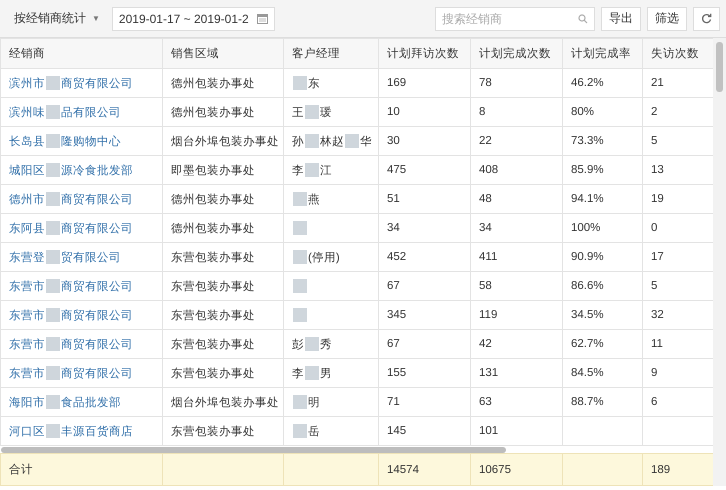 This screenshot has height=490, width=726. I want to click on toolbar-button: 筛选, so click(667, 18).